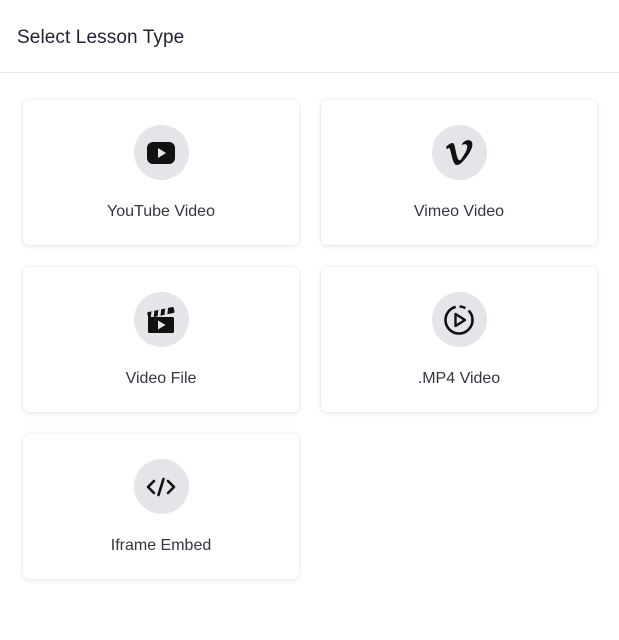 This screenshot has width=619, height=640. I want to click on lesson-type-mp4-card: .MP4 Video, so click(459, 339).